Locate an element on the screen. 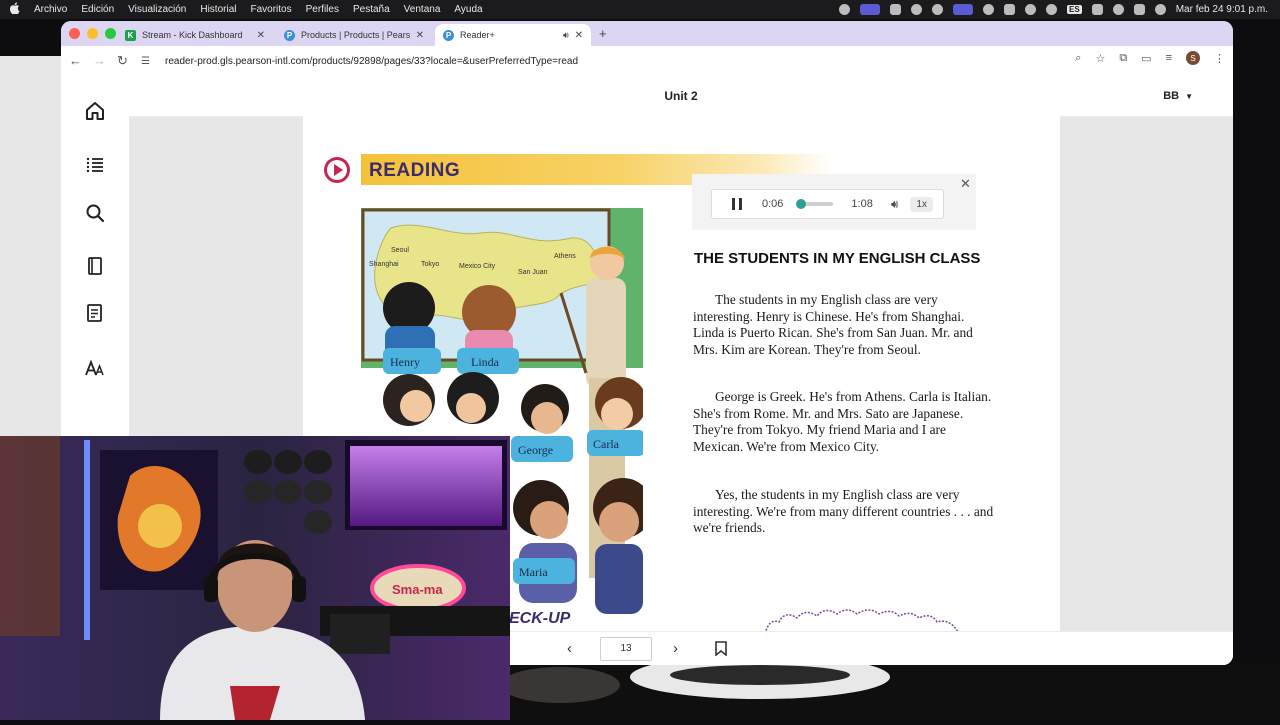 The image size is (1280, 725). map-label: Tokyo is located at coordinates (430, 264).